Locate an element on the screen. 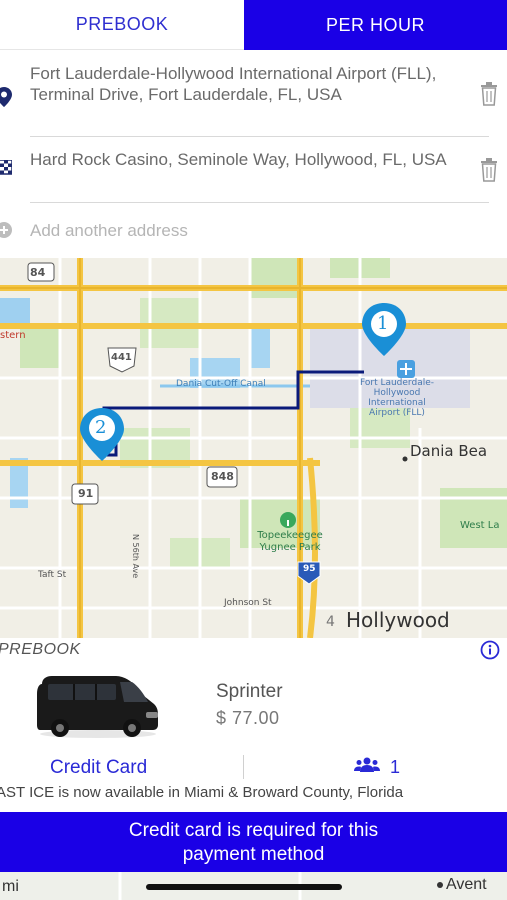 The image size is (507, 900). passenger-count-selector: 1 is located at coordinates (377, 767).